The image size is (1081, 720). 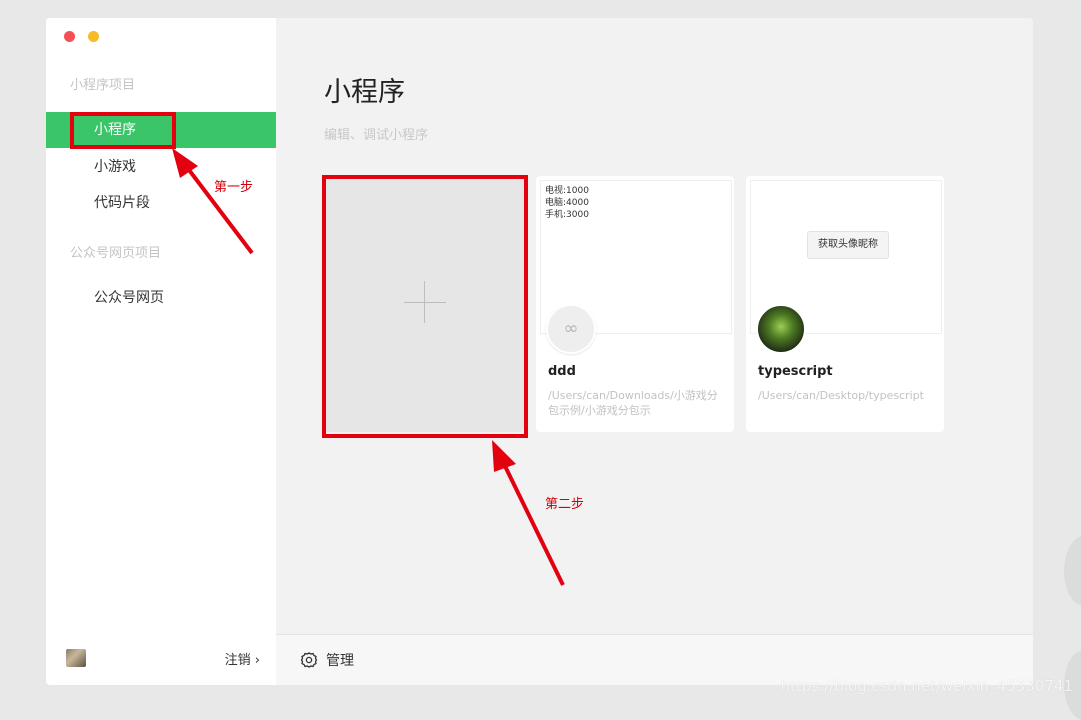 What do you see at coordinates (926, 686) in the screenshot?
I see `watermark: https://blog.csdn.net/weixin_45330741` at bounding box center [926, 686].